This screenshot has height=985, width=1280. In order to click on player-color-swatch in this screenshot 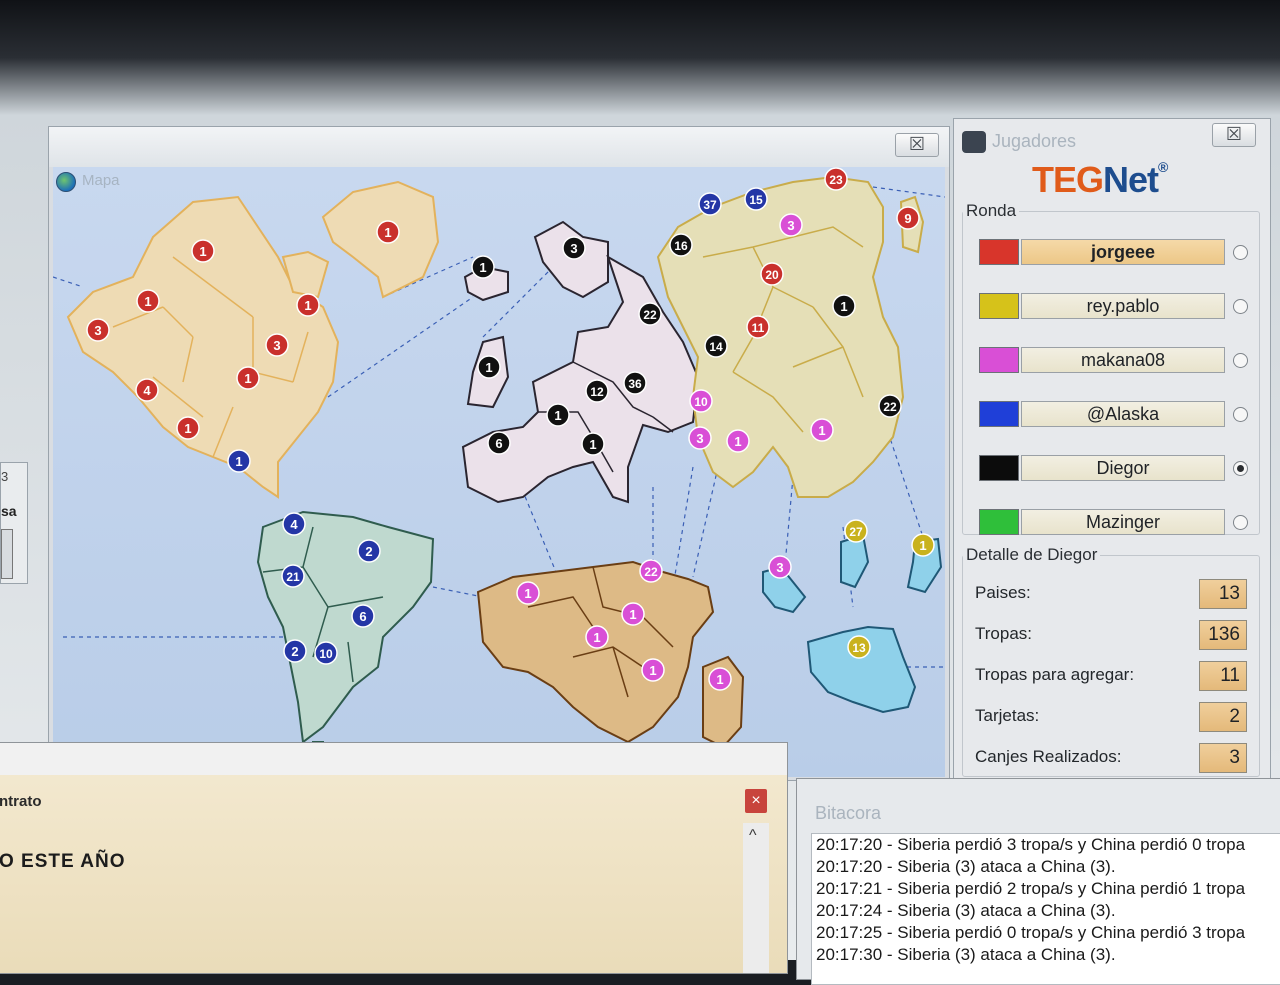, I will do `click(999, 252)`.